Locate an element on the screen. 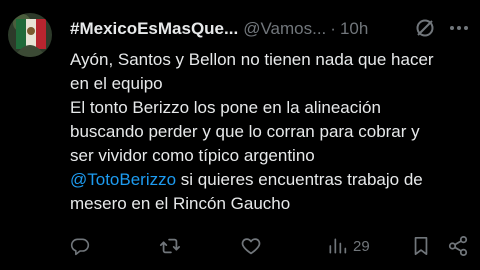 The height and width of the screenshot is (270, 480). share-icon is located at coordinates (458, 246).